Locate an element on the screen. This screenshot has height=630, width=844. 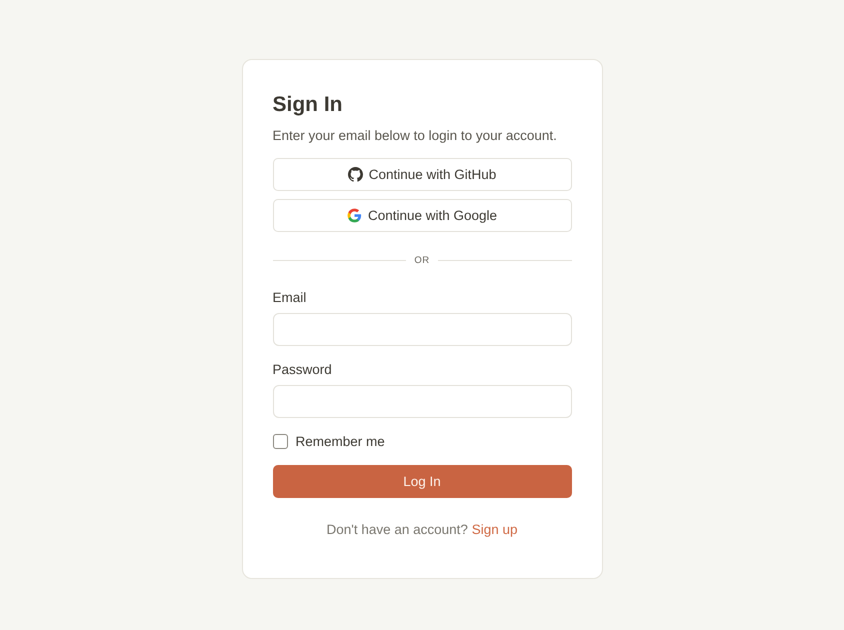
remember-checkbox is located at coordinates (280, 441).